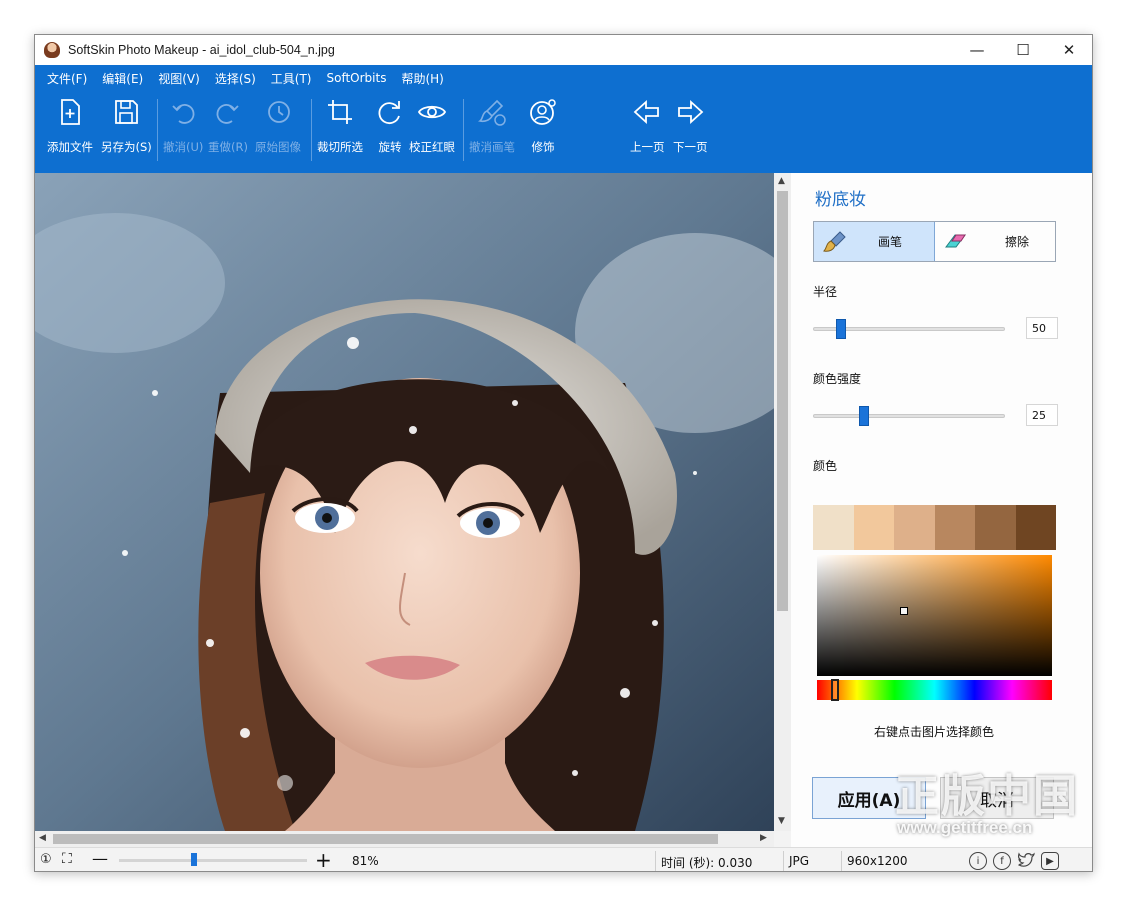 Image resolution: width=1127 pixels, height=906 pixels. I want to click on zoom-percent: 81%, so click(365, 861).